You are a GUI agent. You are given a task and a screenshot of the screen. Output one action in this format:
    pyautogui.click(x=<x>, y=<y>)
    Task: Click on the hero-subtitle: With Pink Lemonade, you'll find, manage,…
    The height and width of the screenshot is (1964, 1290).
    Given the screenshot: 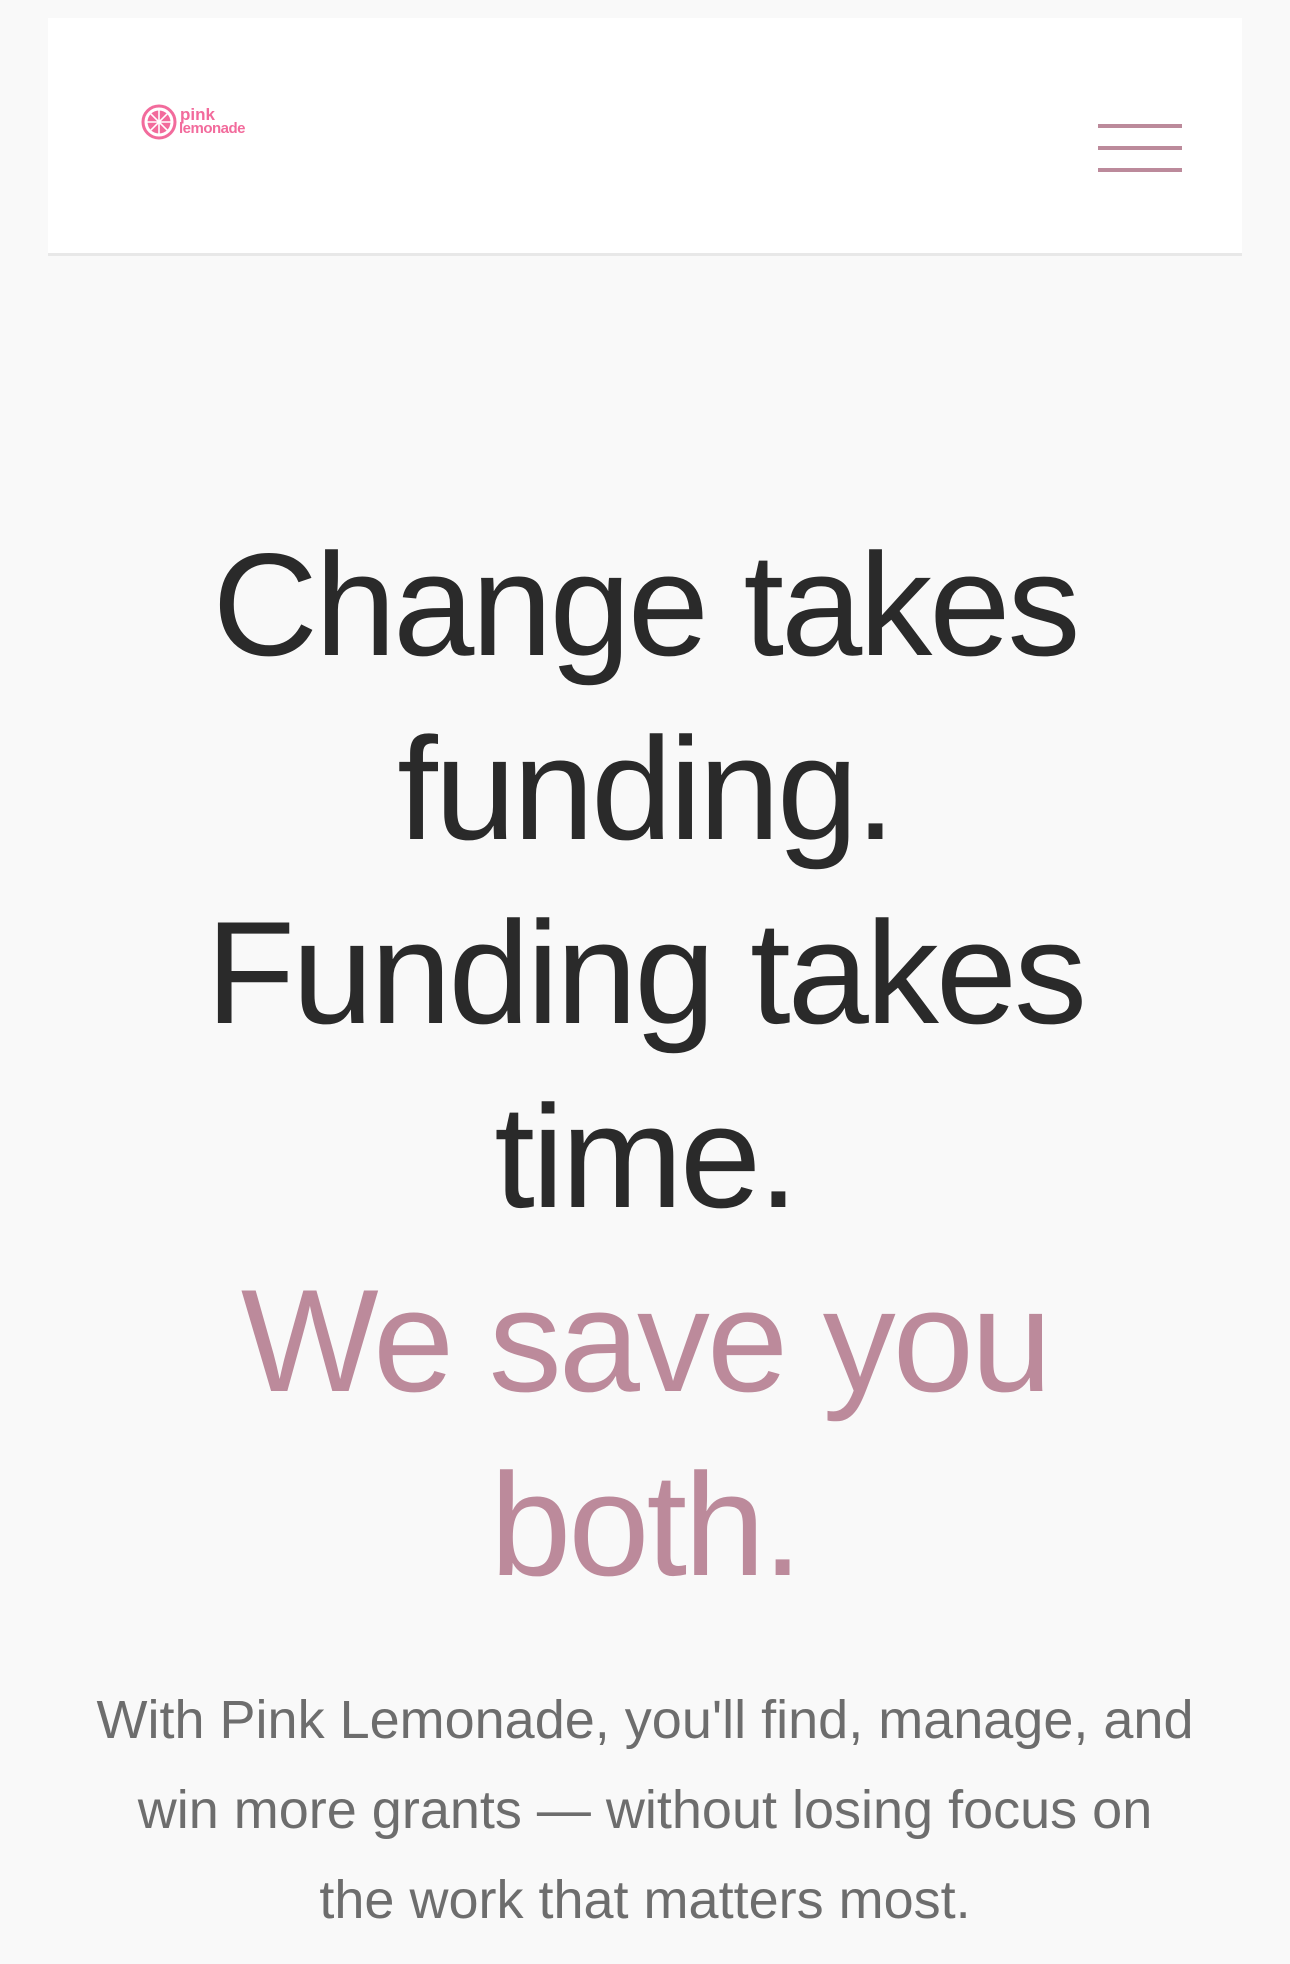 What is the action you would take?
    pyautogui.click(x=645, y=1810)
    